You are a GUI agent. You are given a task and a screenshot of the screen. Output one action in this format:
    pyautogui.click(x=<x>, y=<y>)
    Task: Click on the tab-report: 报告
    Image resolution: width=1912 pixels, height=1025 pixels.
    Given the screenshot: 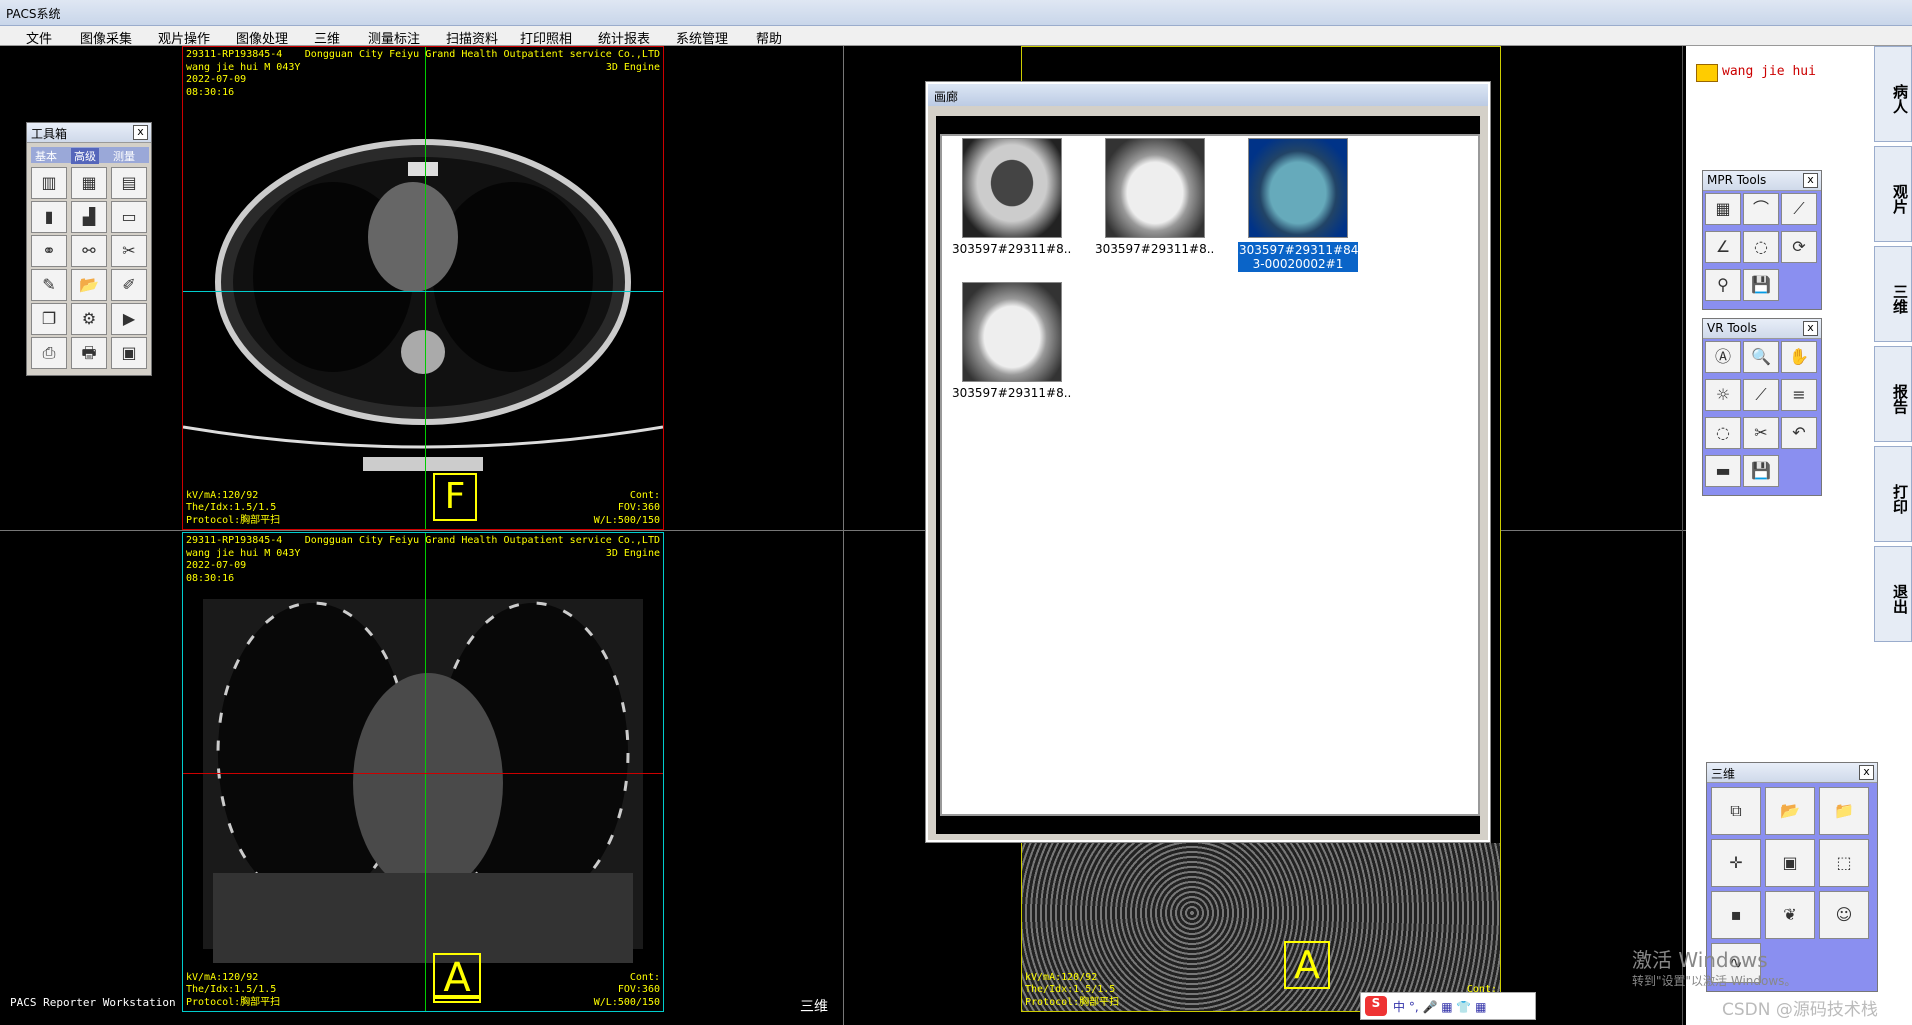 What is the action you would take?
    pyautogui.click(x=1893, y=394)
    